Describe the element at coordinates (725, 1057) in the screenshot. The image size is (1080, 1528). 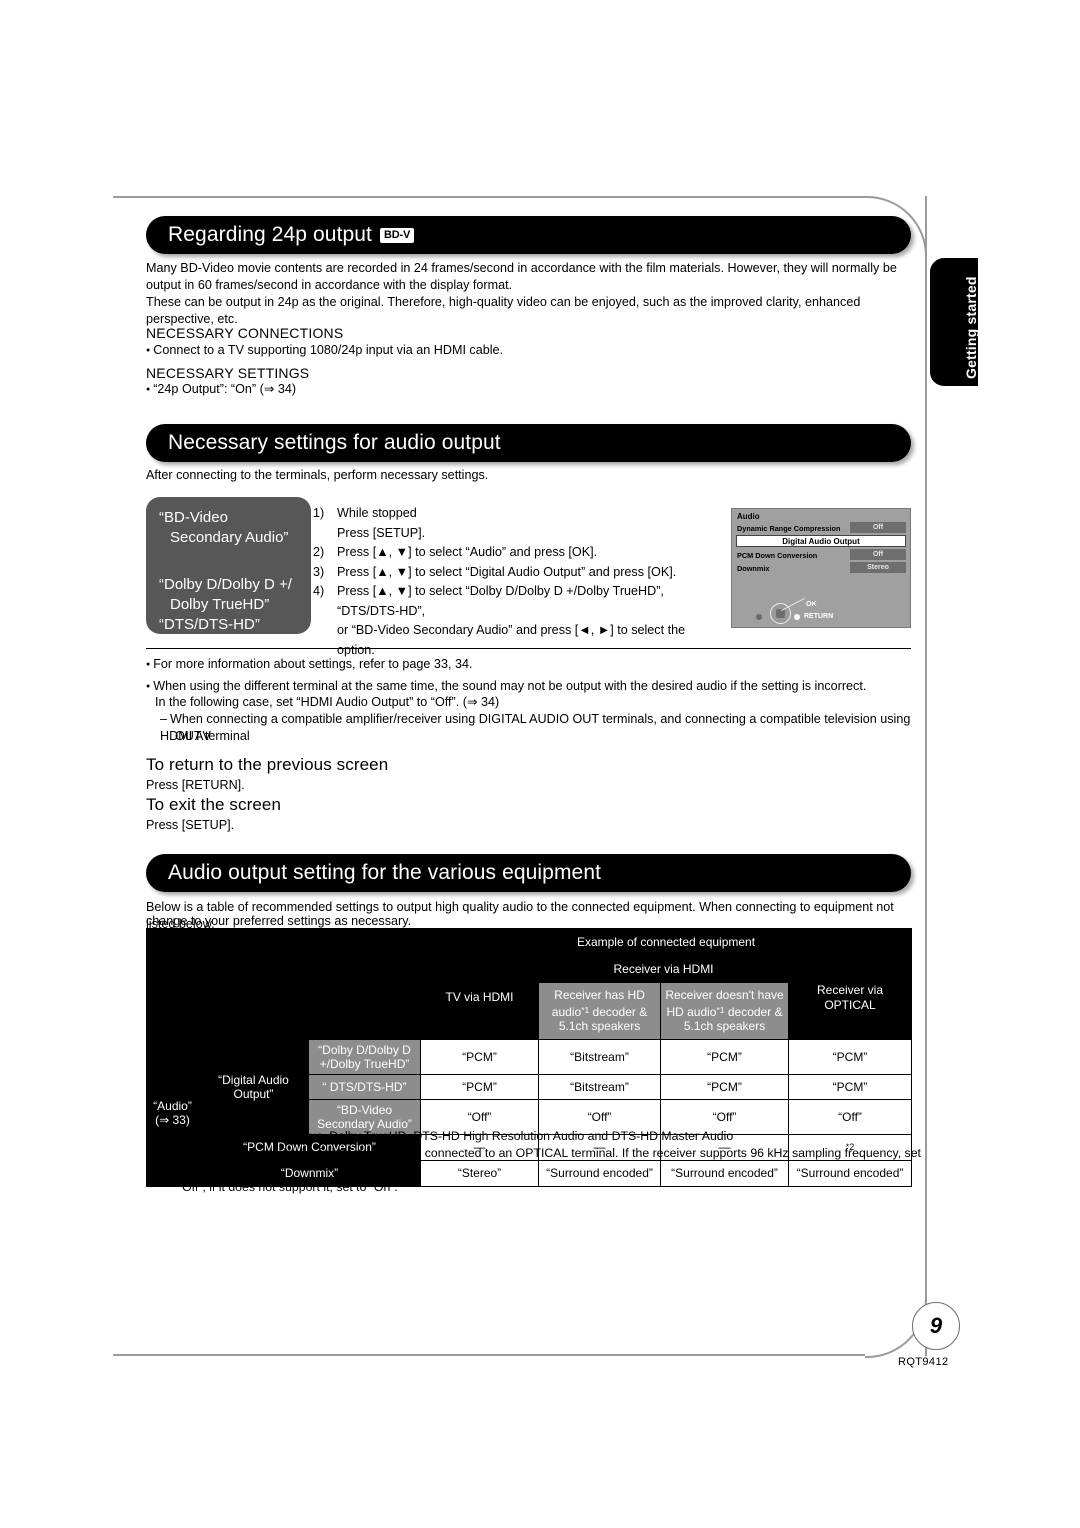
I see `cell-dolby-receiver-no-hd: “PCM”` at that location.